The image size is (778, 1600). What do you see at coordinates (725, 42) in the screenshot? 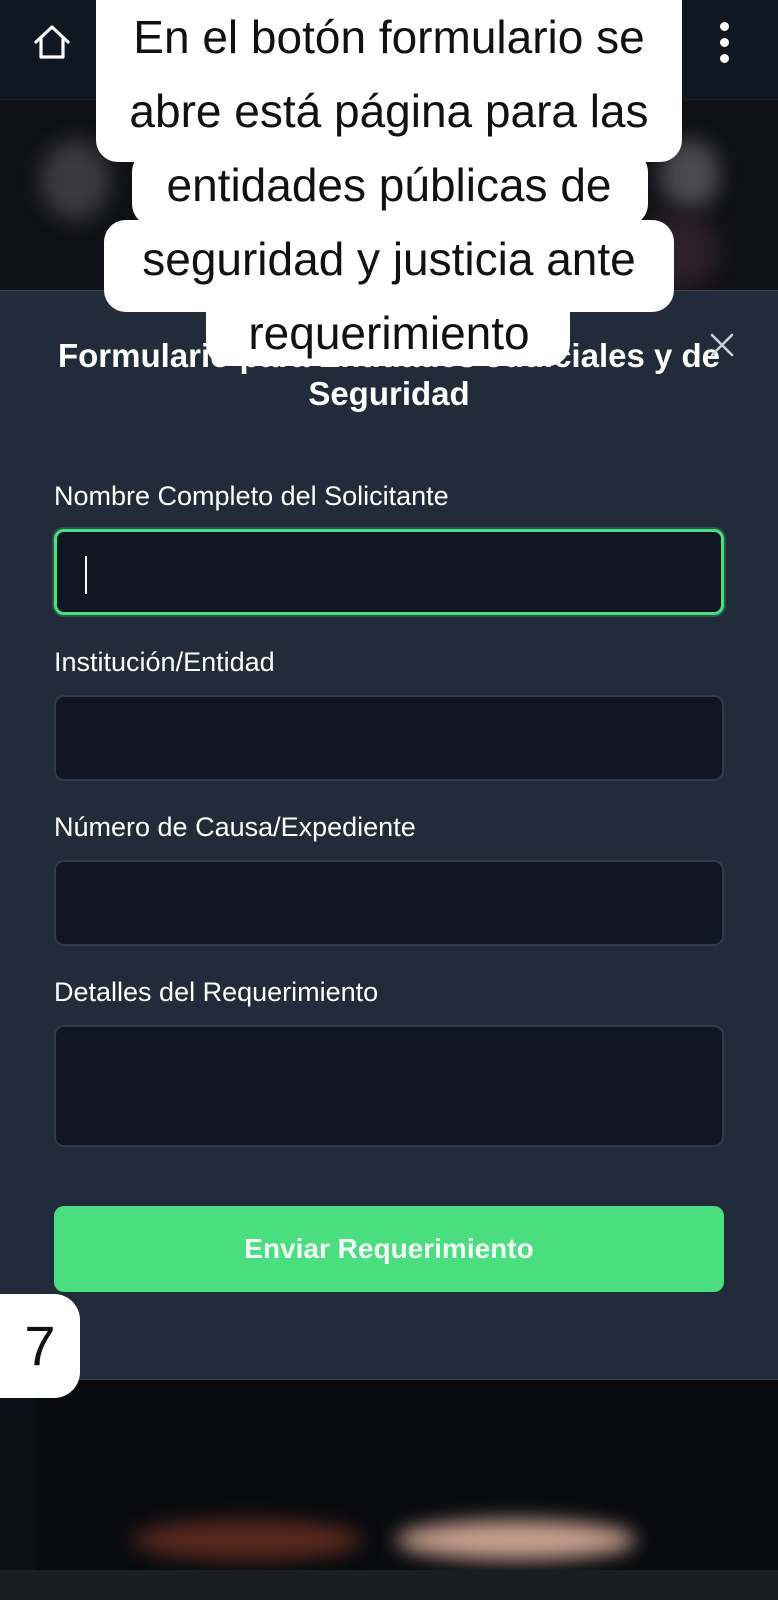
I see `more-vertical-icon` at bounding box center [725, 42].